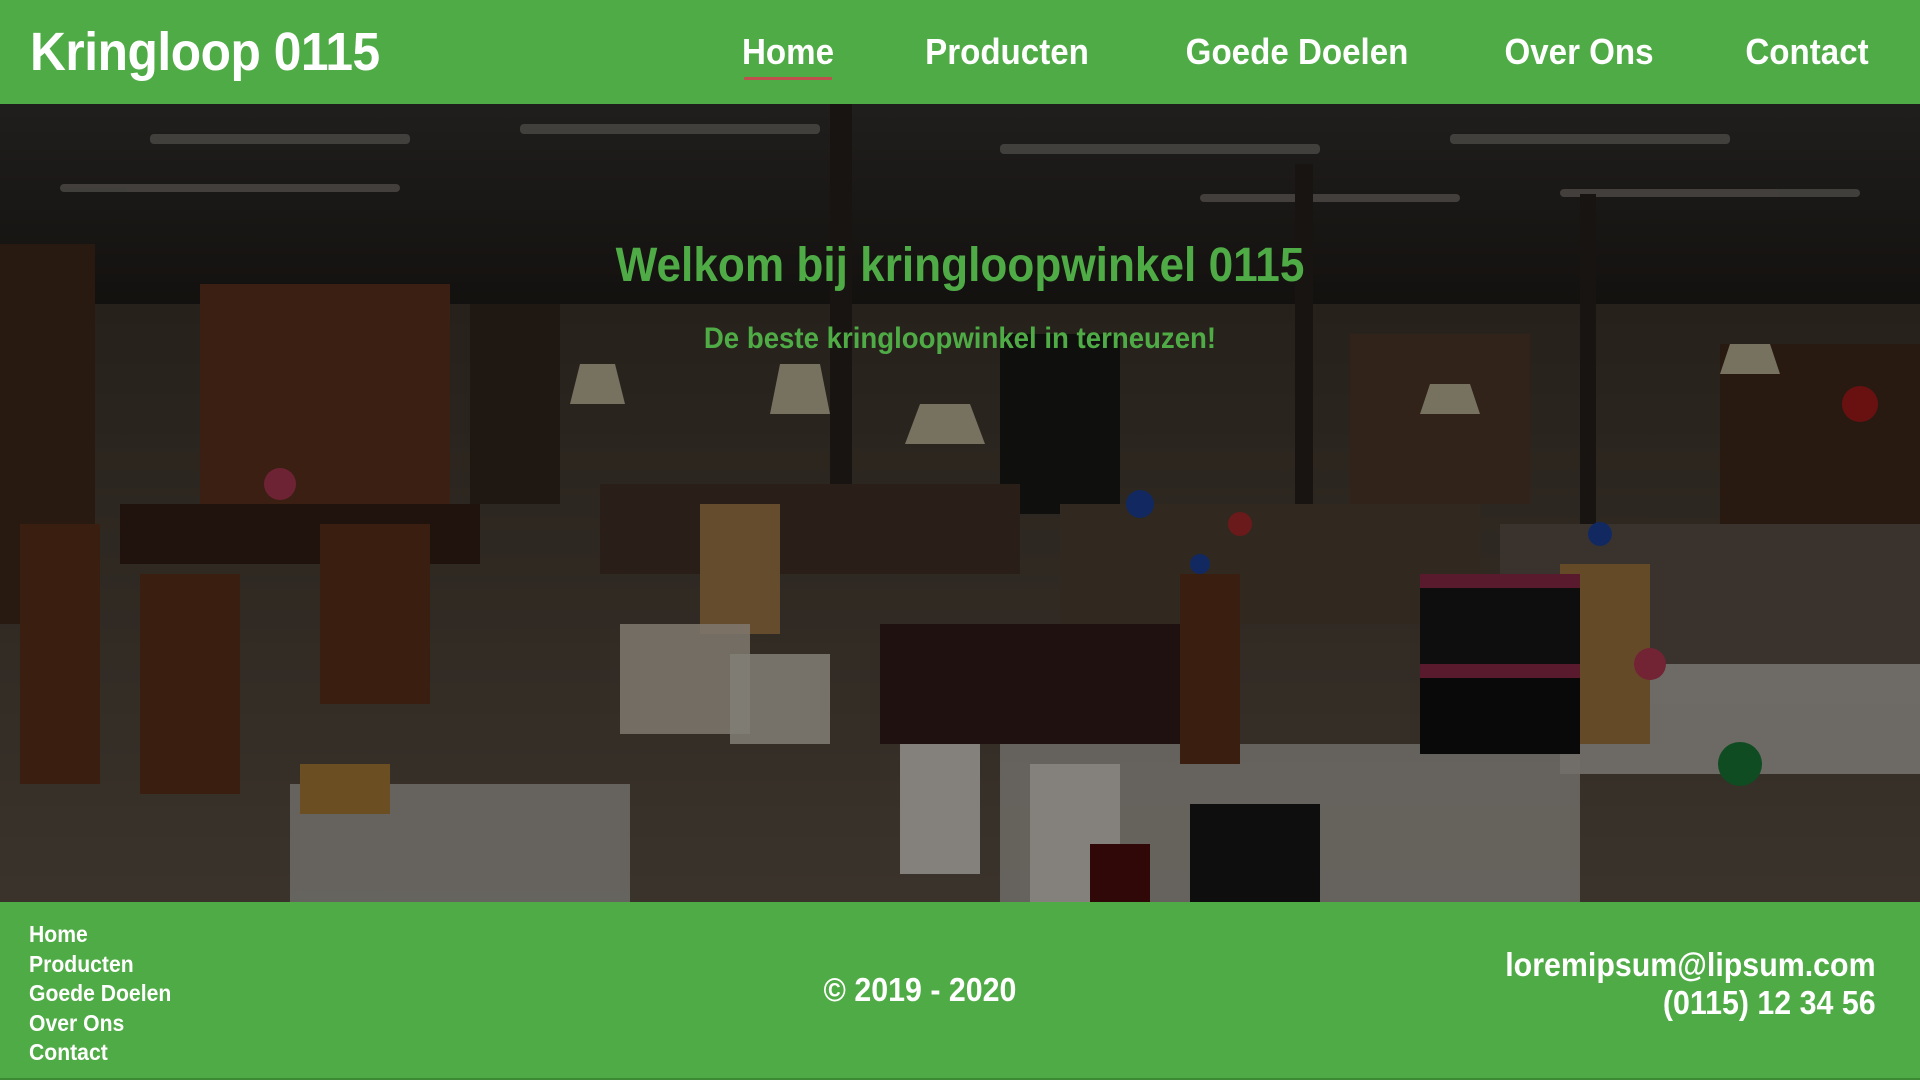 The image size is (1920, 1080). I want to click on footer-contact: loremipsum@lipsum.com (0115) 12 34 56, so click(1674, 984).